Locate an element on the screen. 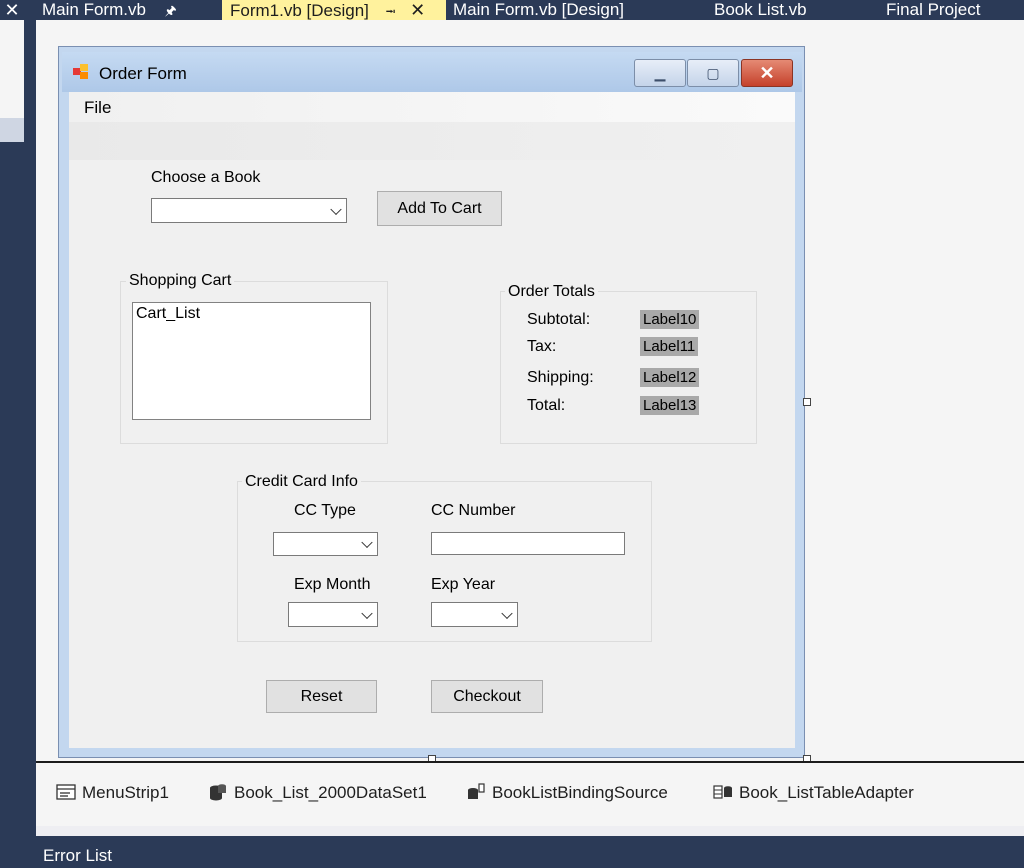 The image size is (1024, 868). binding-source-icon is located at coordinates (476, 791).